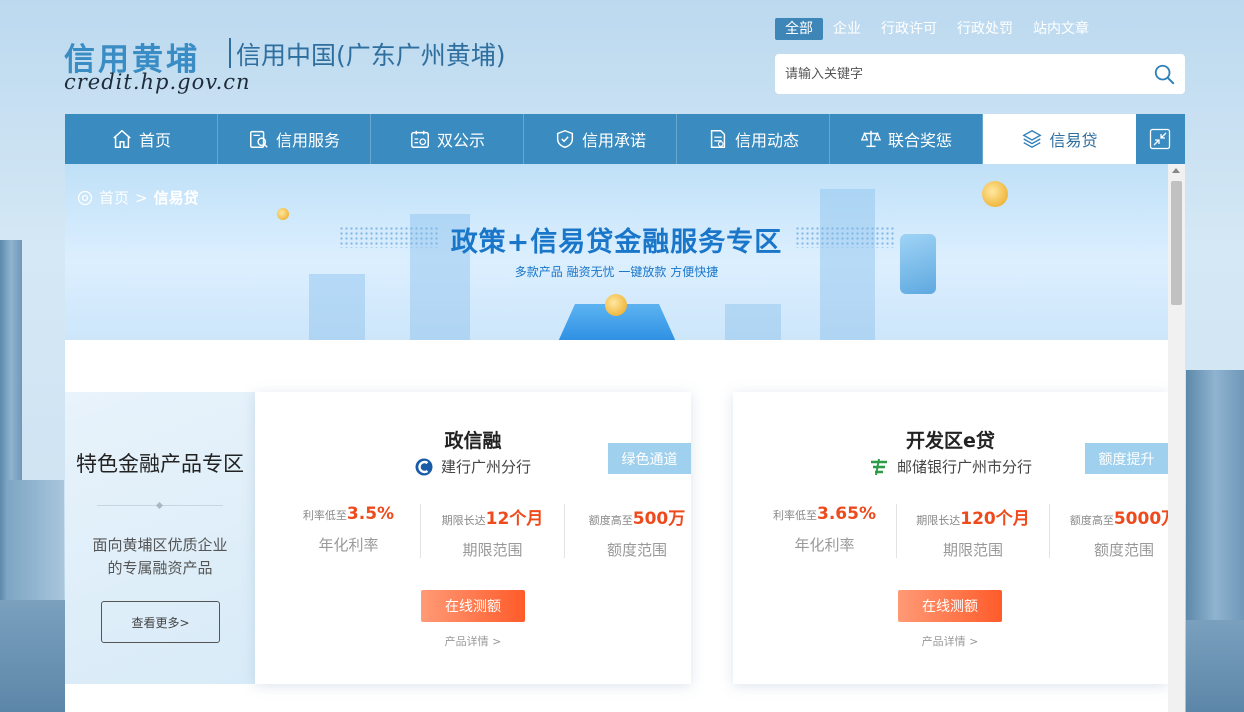 The height and width of the screenshot is (712, 1244). I want to click on stat-rate: 利率低至3.65% 年化利率, so click(825, 531).